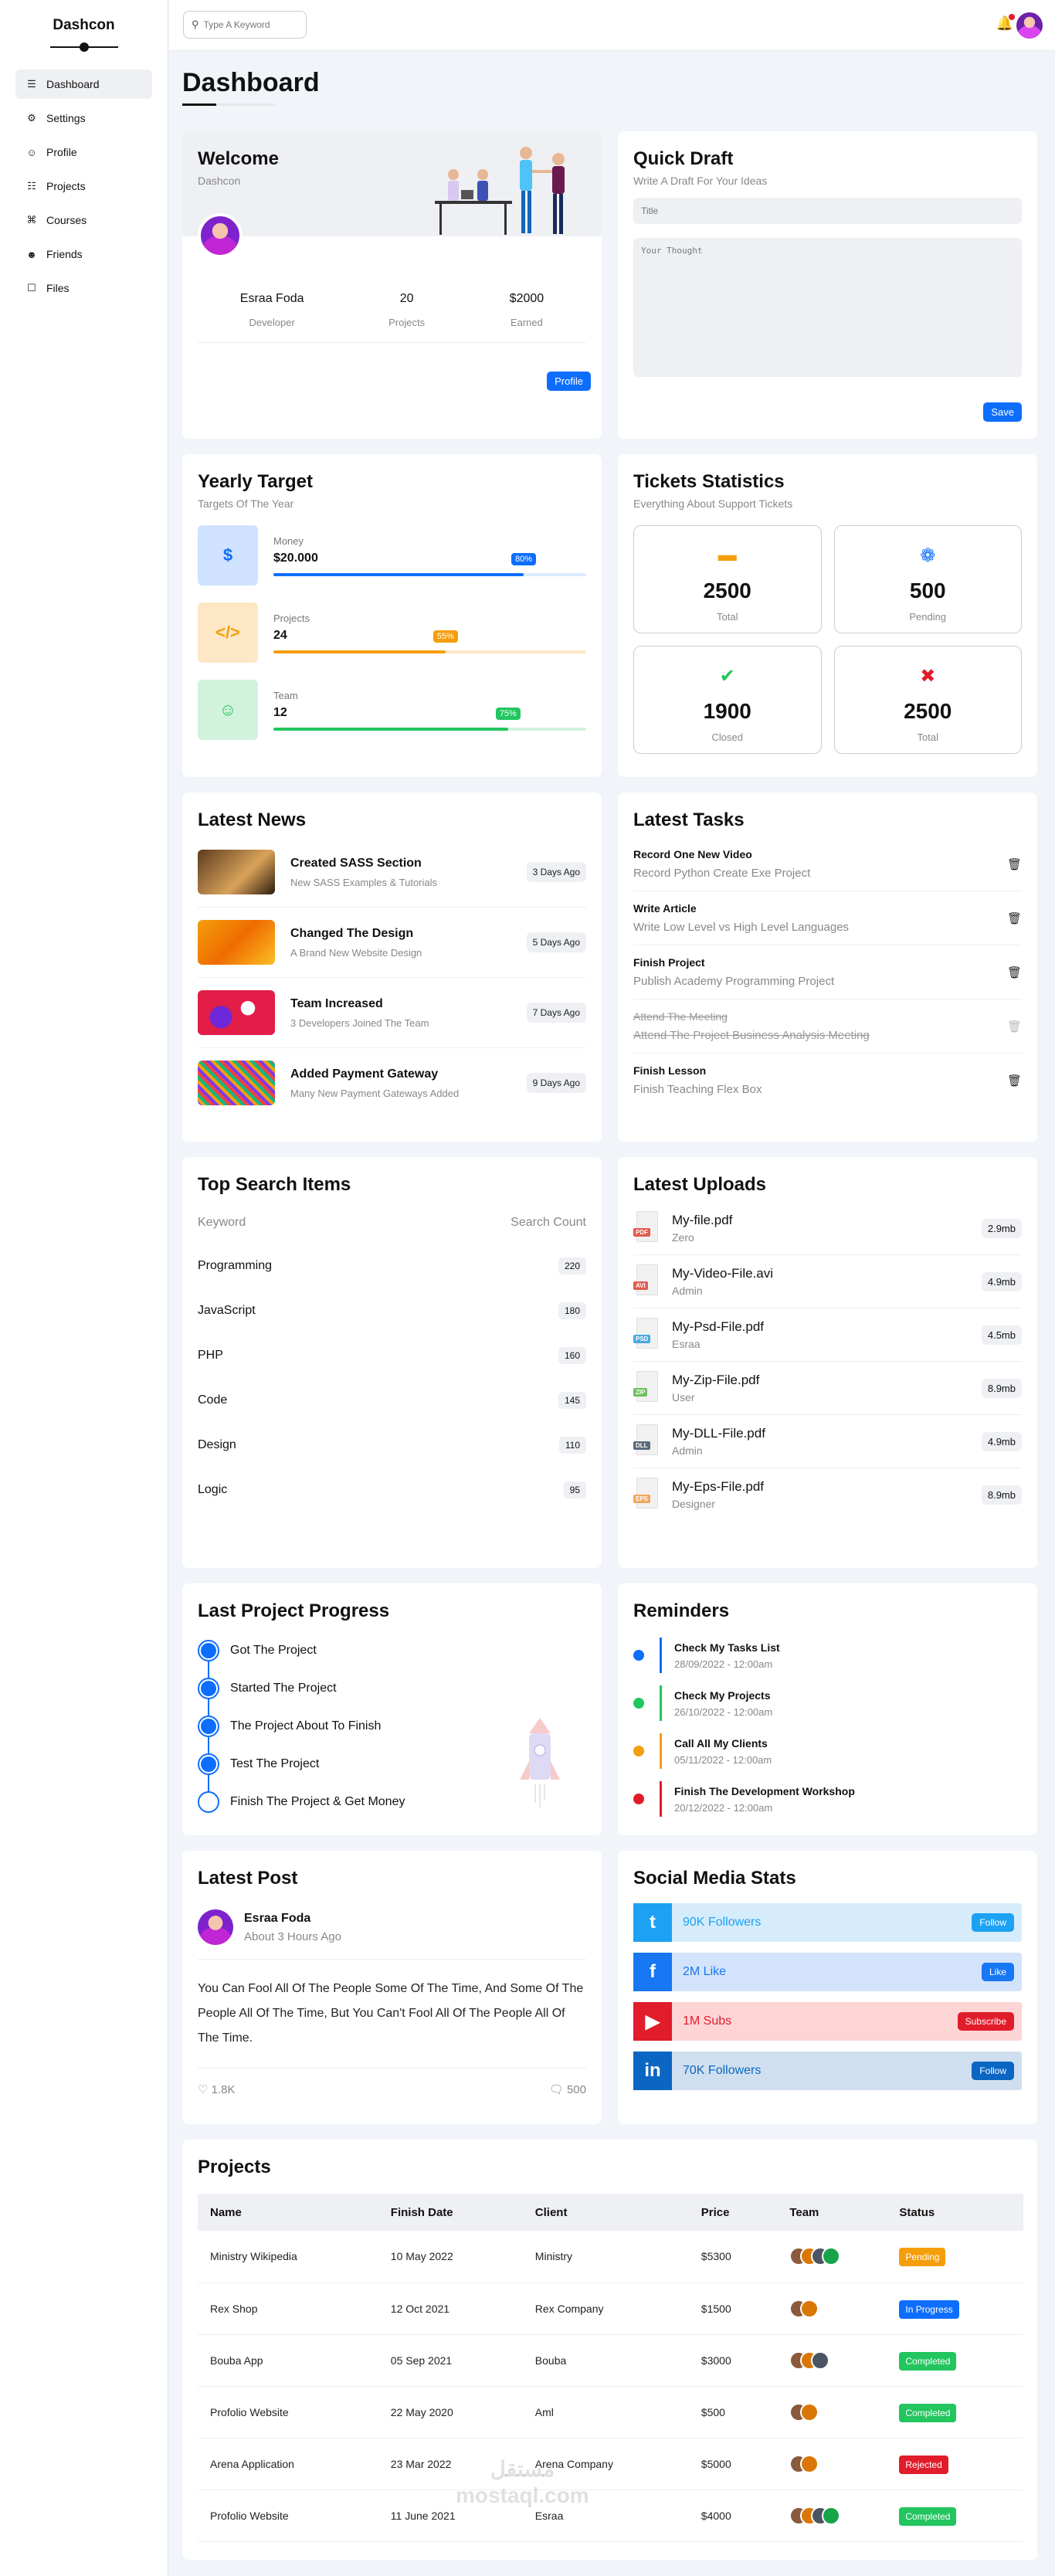 The width and height of the screenshot is (1055, 2576). I want to click on progress-step-label: Got The Project, so click(273, 1650).